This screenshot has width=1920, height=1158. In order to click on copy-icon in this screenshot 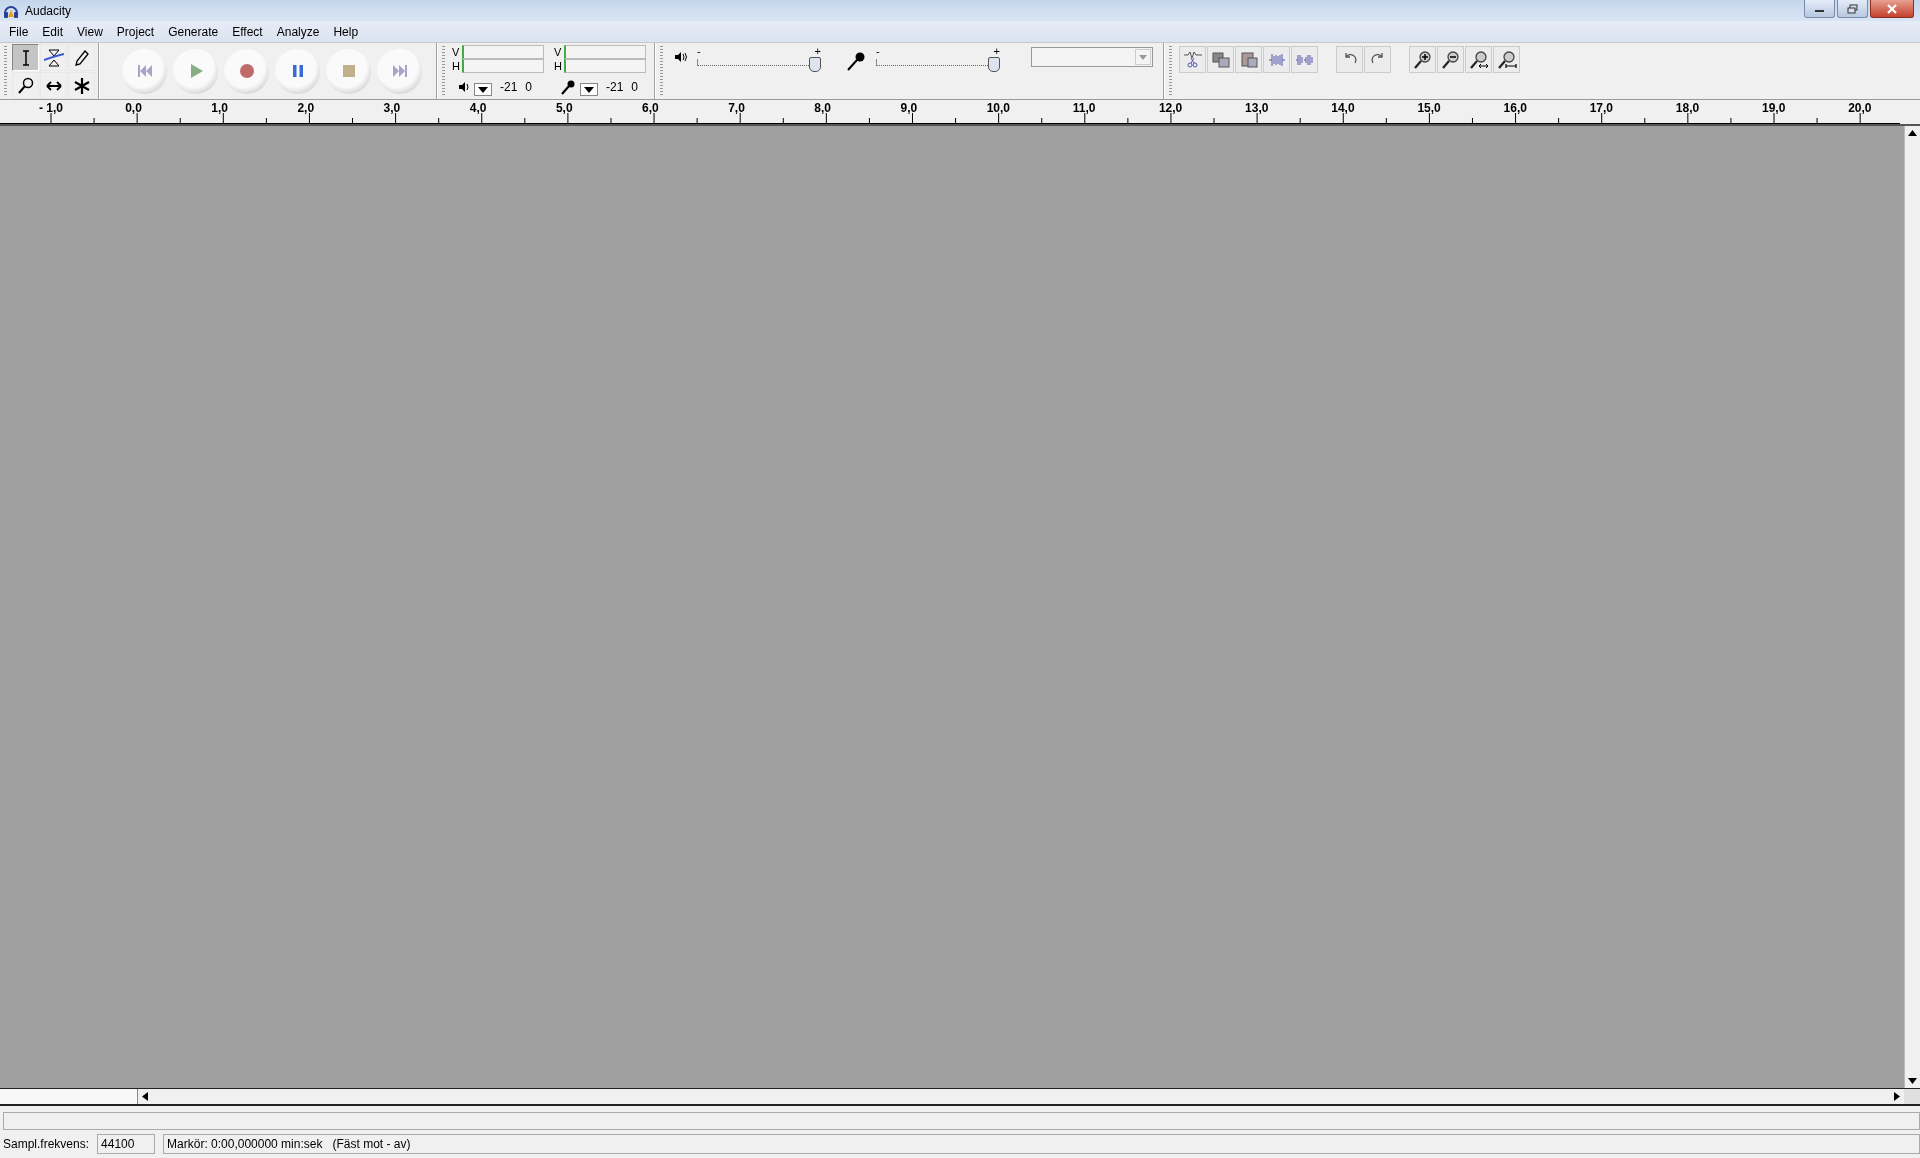, I will do `click(1220, 59)`.